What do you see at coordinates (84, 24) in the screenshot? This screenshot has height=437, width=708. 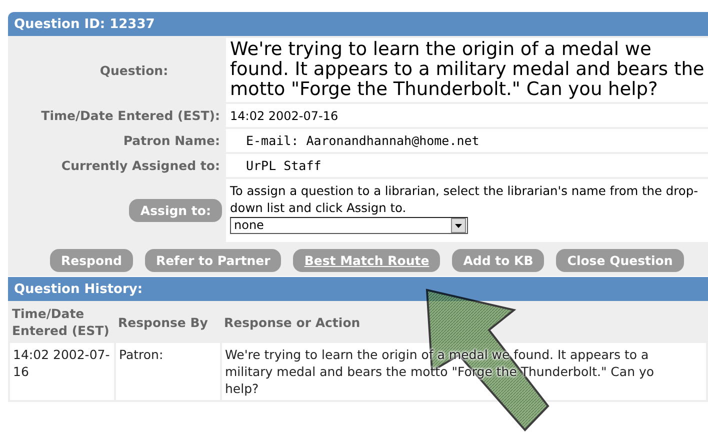 I see `question-id-title: Question ID: 12337` at bounding box center [84, 24].